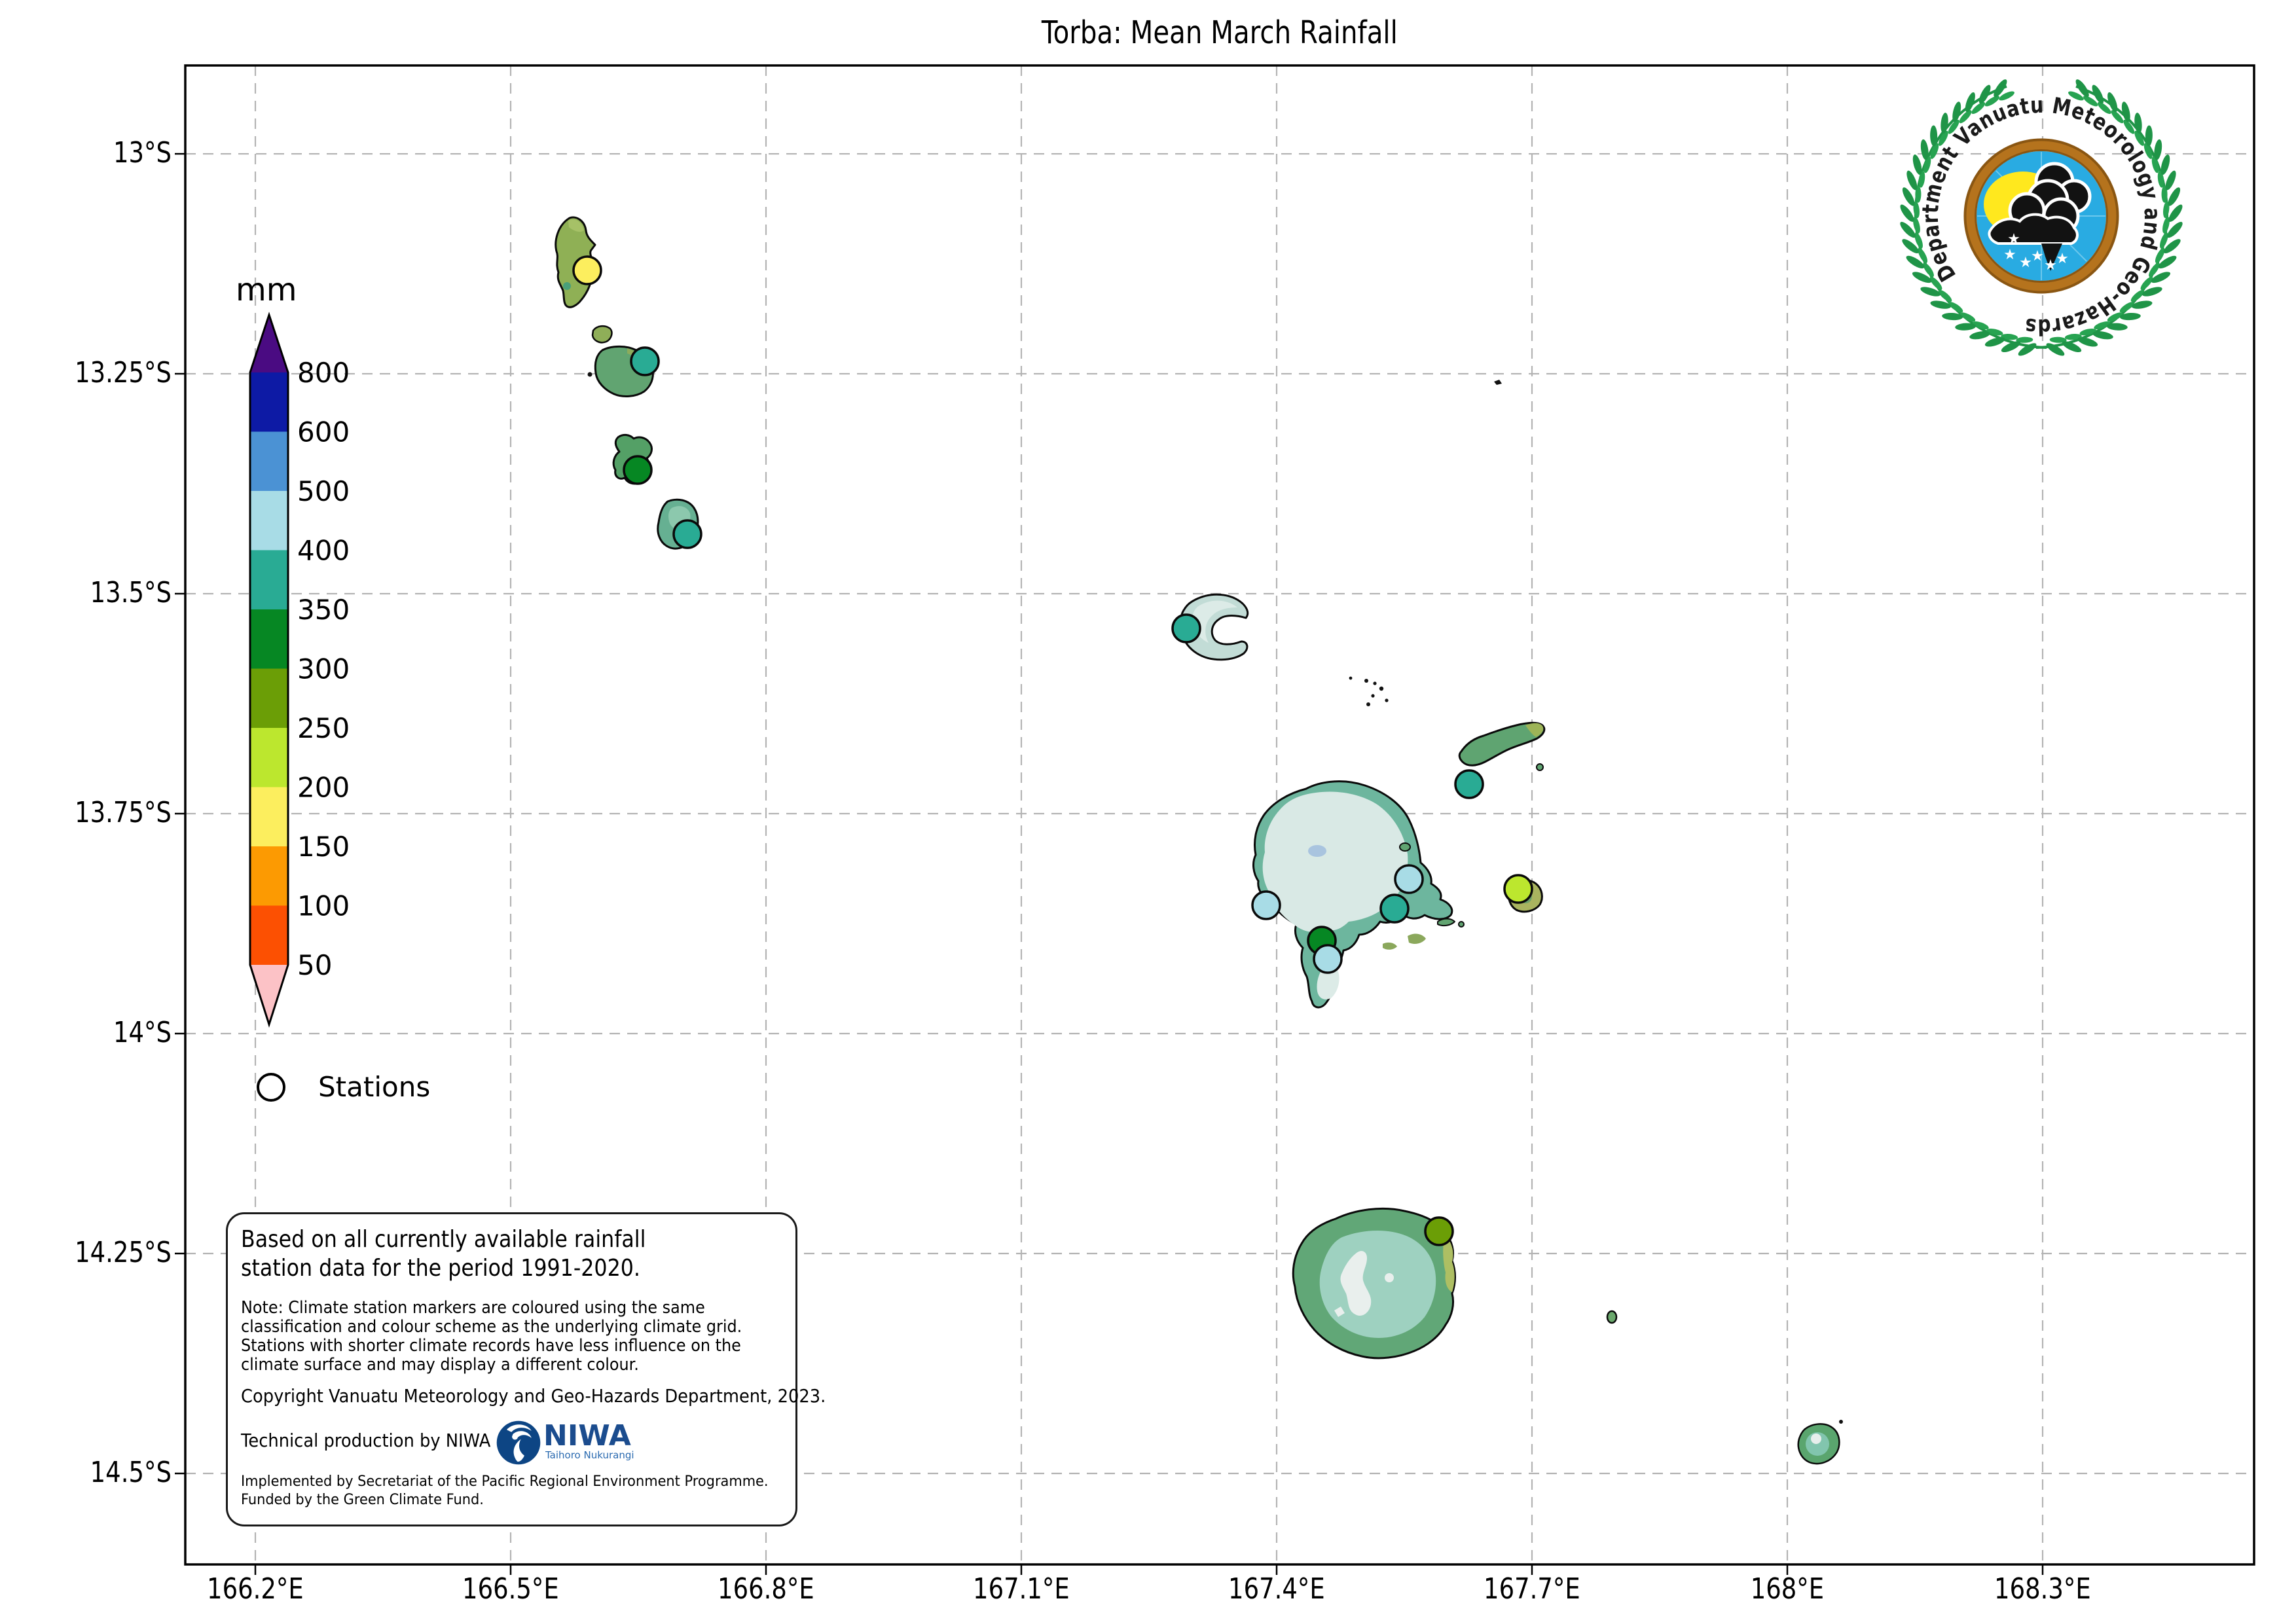 This screenshot has height=1624, width=2296. What do you see at coordinates (1021, 1589) in the screenshot?
I see `x-tick-label: 167.1°E` at bounding box center [1021, 1589].